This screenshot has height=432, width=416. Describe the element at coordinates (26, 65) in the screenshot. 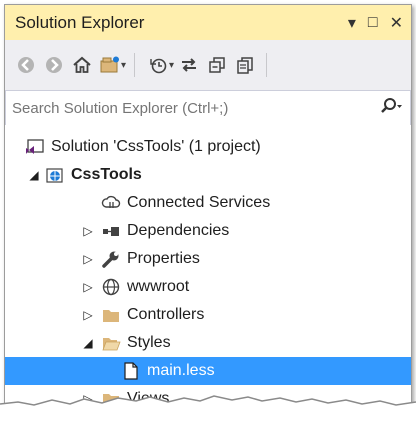

I see `back-icon` at that location.